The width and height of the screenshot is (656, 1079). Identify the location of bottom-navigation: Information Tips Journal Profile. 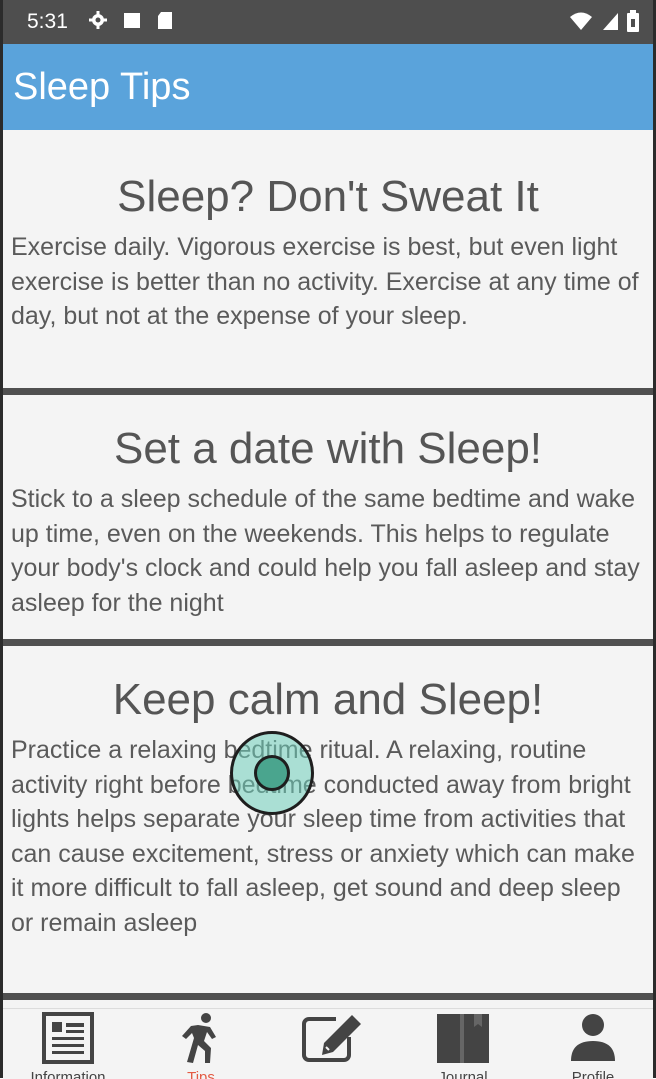
(328, 1043).